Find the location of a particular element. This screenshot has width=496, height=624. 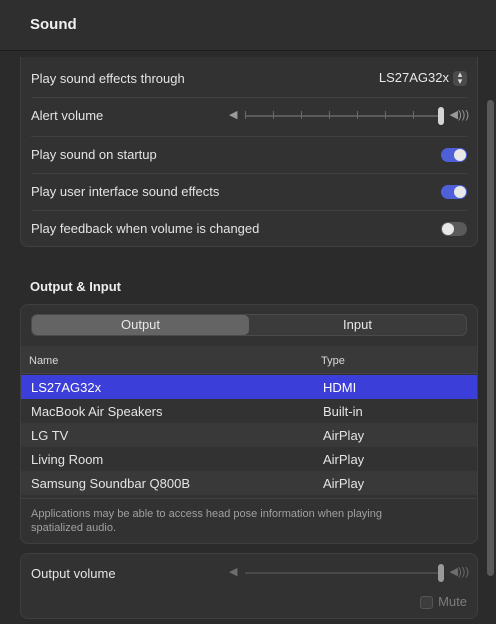

tab-output: Output is located at coordinates (140, 325).